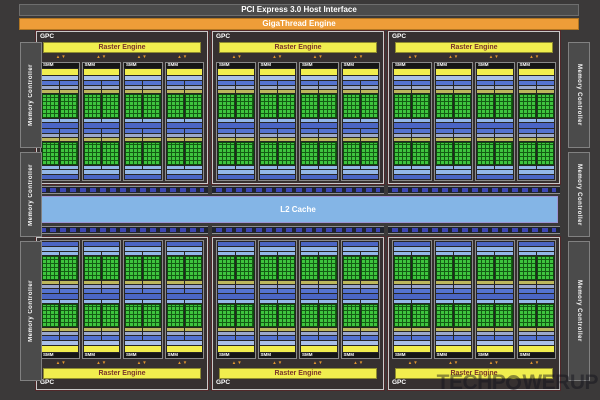 This screenshot has height=400, width=600. Describe the element at coordinates (483, 65) in the screenshot. I see `sm-label-text: SMM` at that location.